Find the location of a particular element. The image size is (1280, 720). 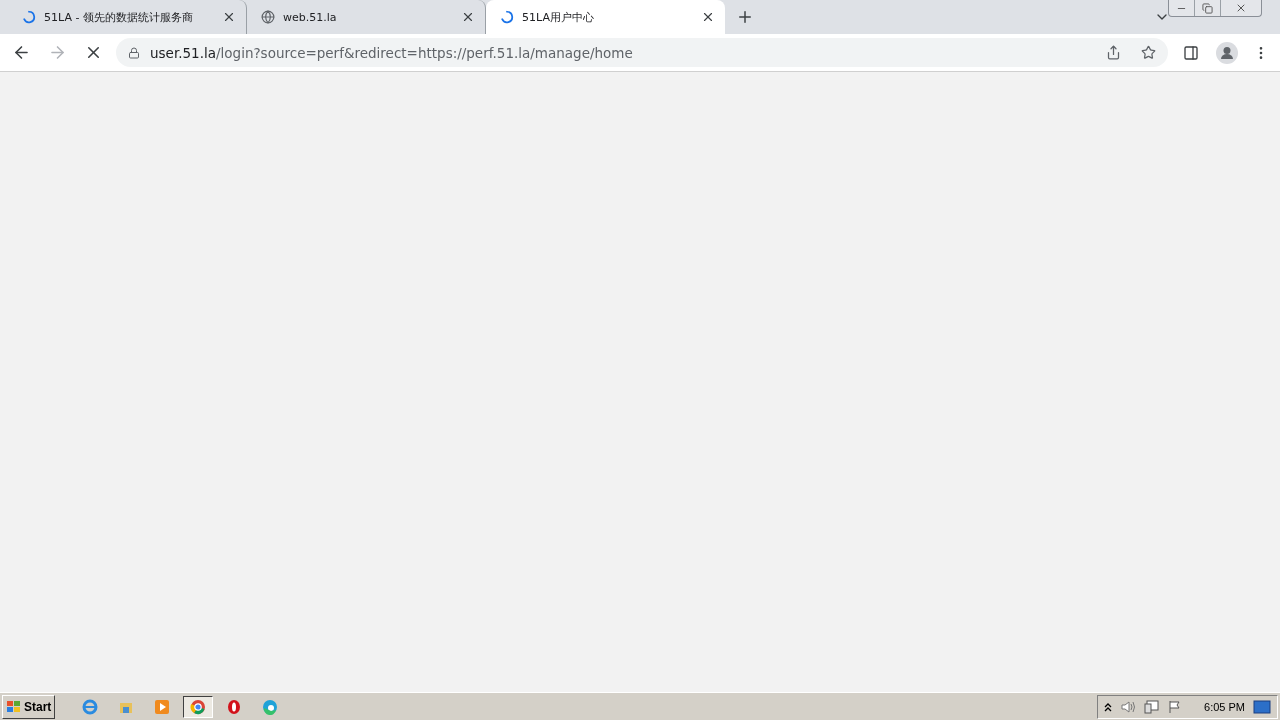

chrome-icon is located at coordinates (198, 706).